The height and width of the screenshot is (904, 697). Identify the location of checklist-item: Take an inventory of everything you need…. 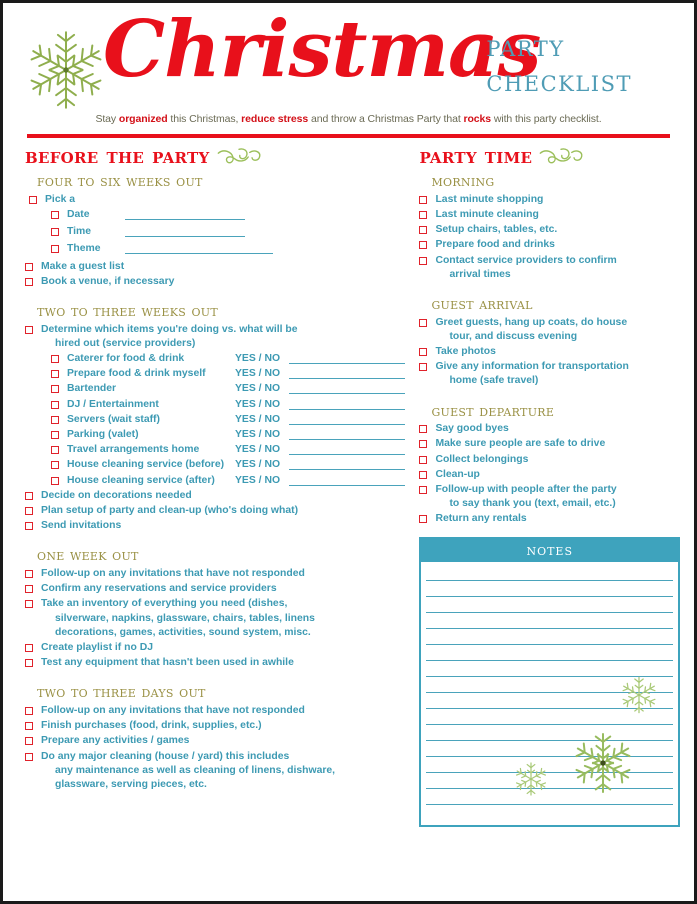
(215, 618).